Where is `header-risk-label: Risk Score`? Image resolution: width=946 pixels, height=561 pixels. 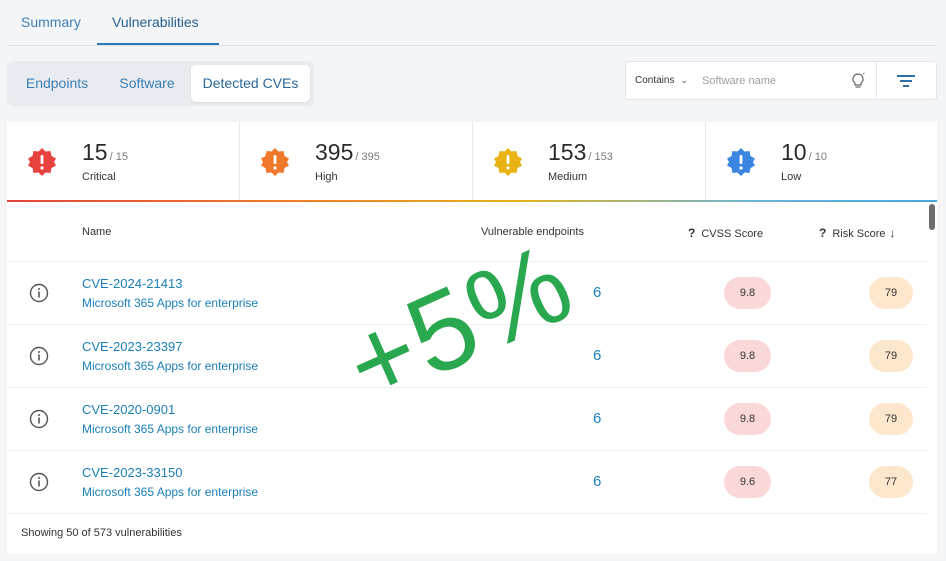
header-risk-label: Risk Score is located at coordinates (859, 234).